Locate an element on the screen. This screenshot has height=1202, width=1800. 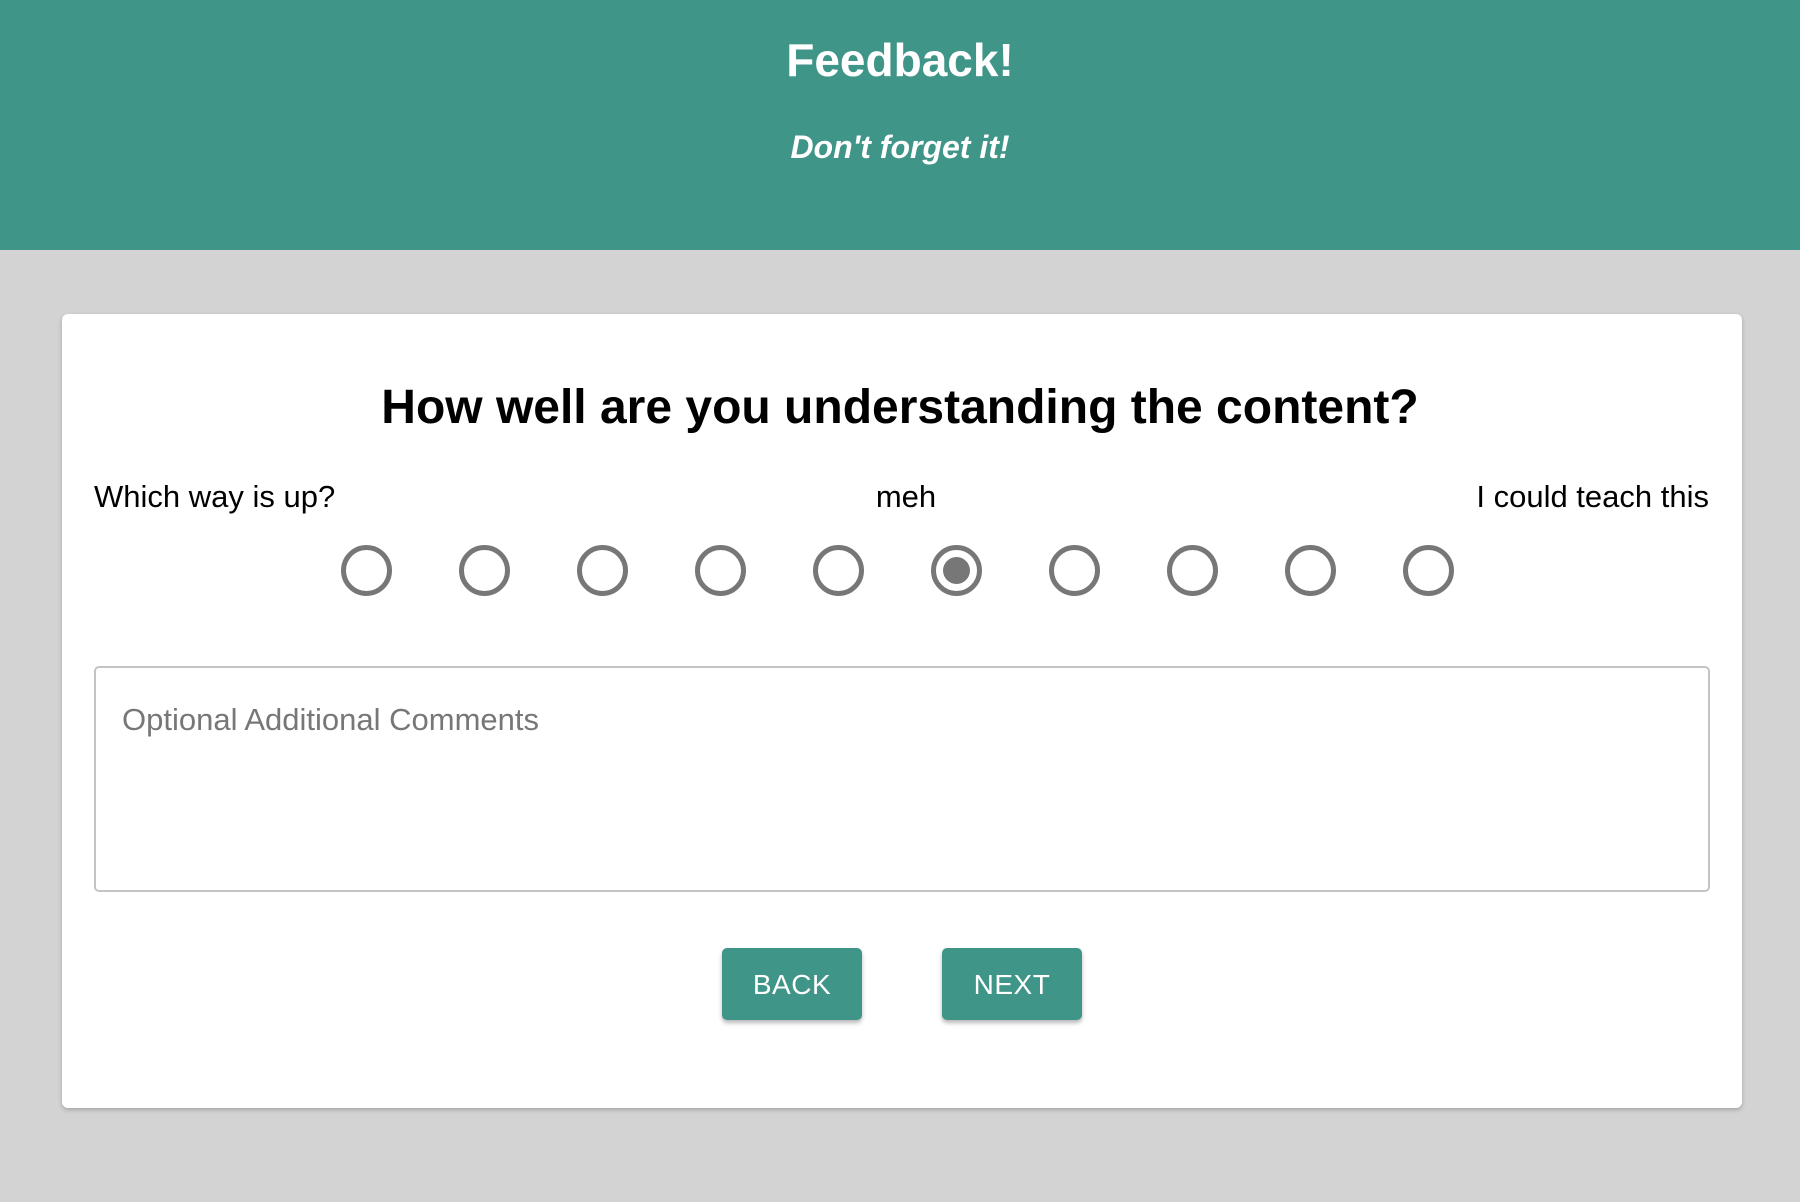
next-button: NEXT is located at coordinates (1012, 984).